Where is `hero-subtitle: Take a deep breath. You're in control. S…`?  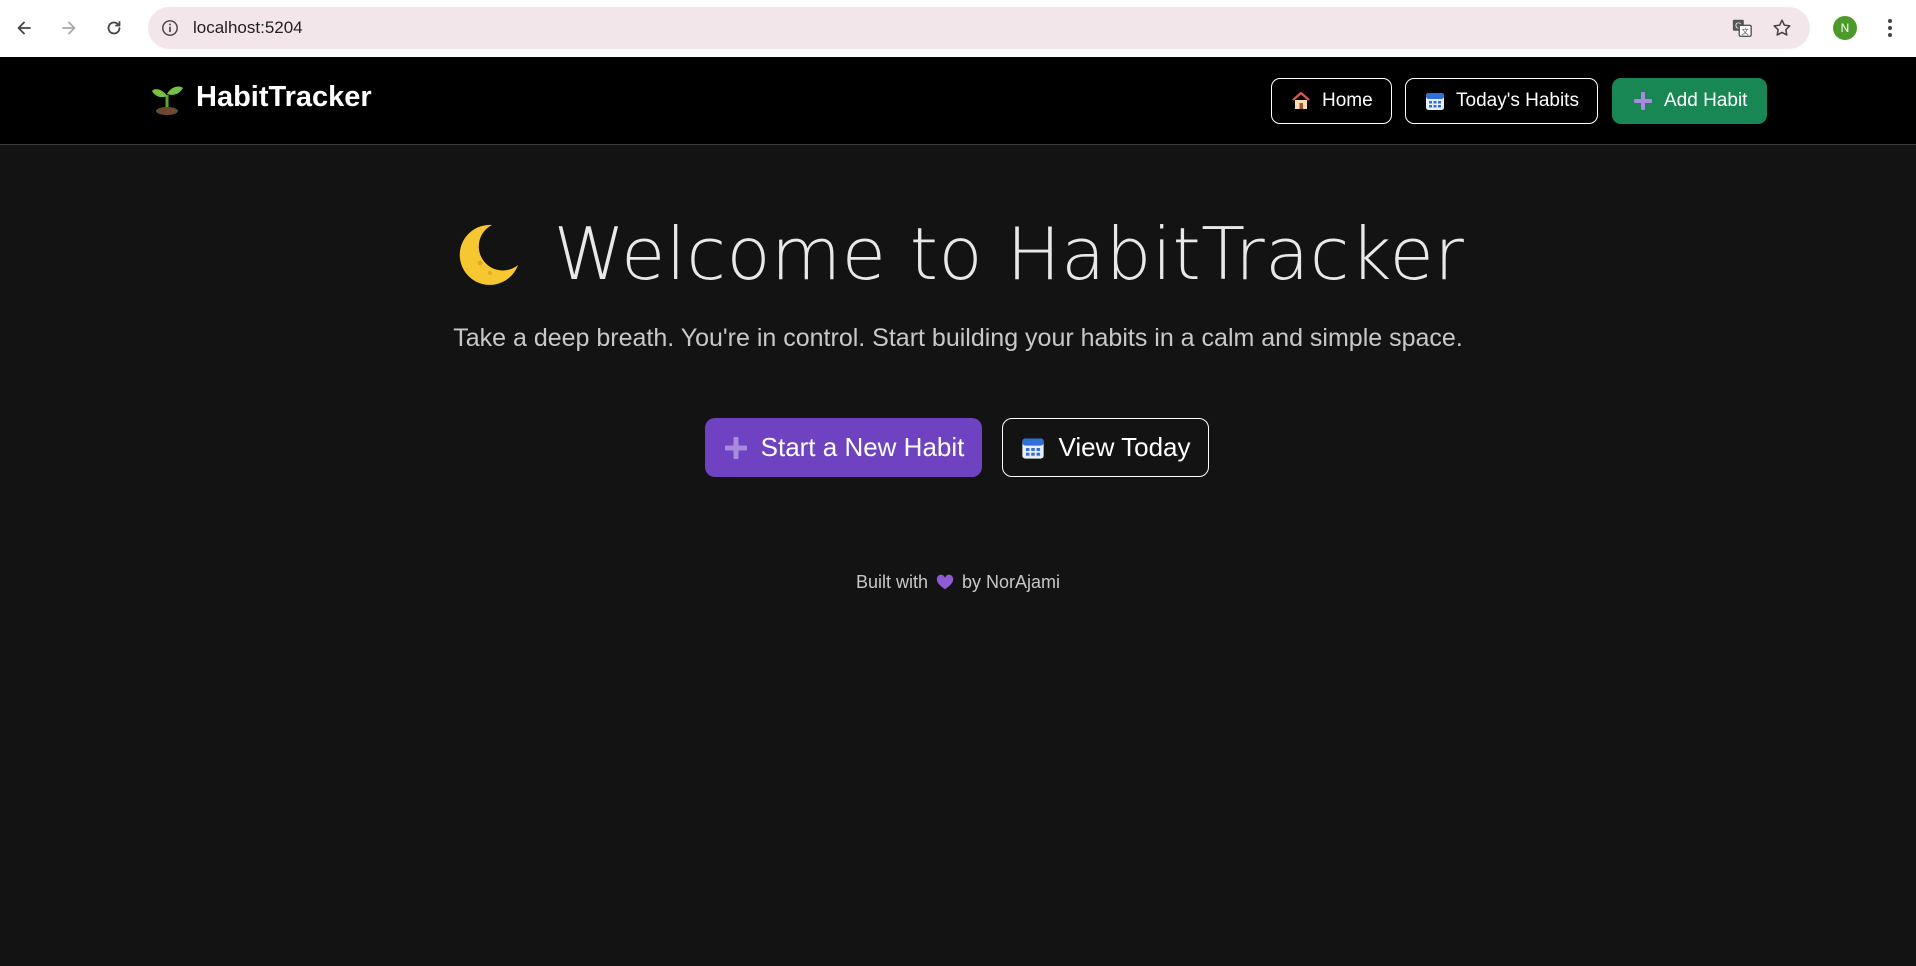
hero-subtitle: Take a deep breath. You're in control. S… is located at coordinates (958, 338).